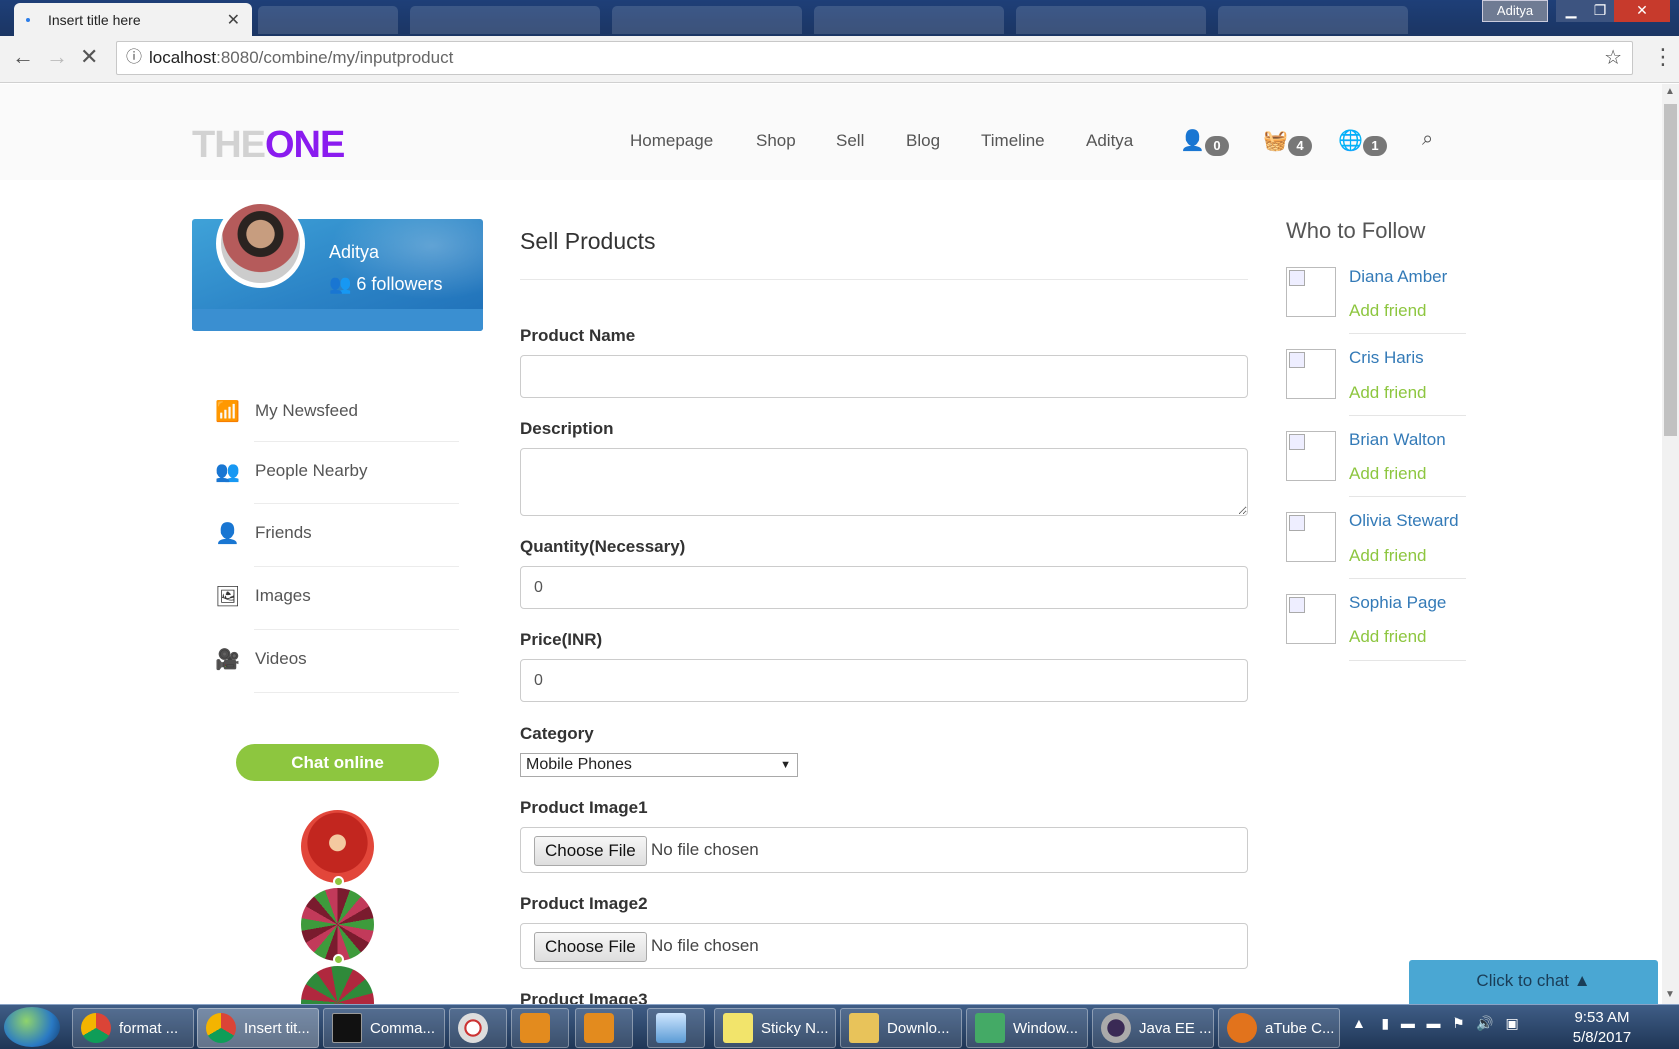  What do you see at coordinates (1670, 91) in the screenshot?
I see `scroll-up-icon: ▲` at bounding box center [1670, 91].